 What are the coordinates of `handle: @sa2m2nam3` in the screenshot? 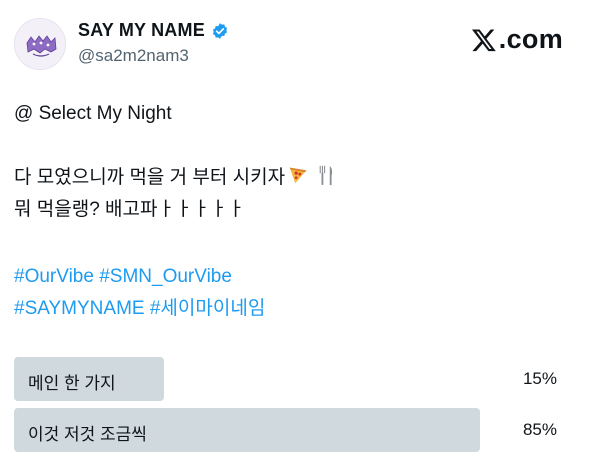 It's located at (133, 56).